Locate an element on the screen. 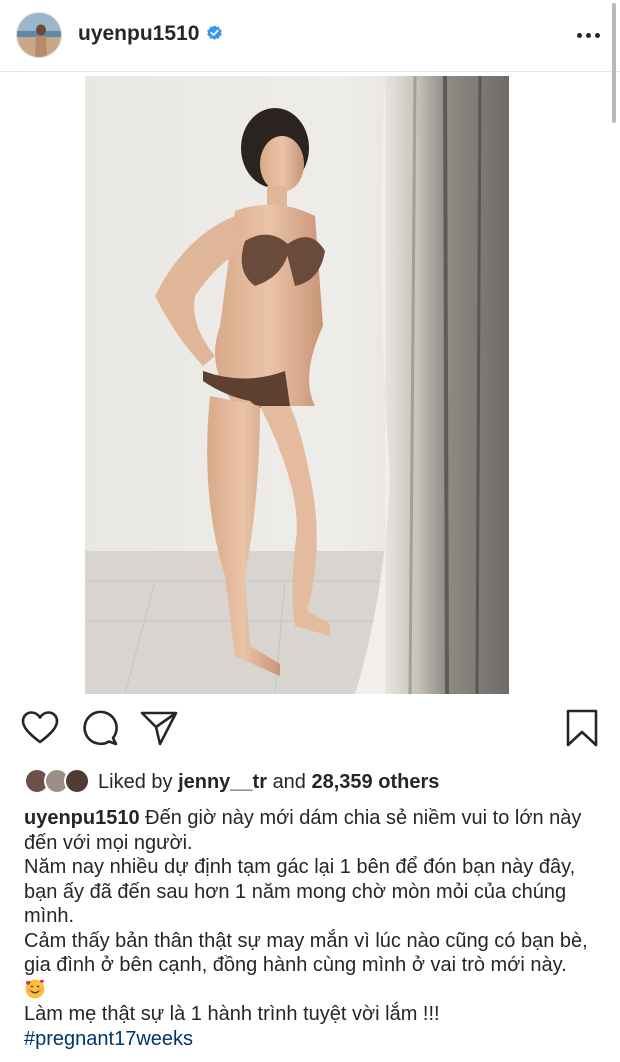  liker-username: jenny__tr is located at coordinates (222, 782).